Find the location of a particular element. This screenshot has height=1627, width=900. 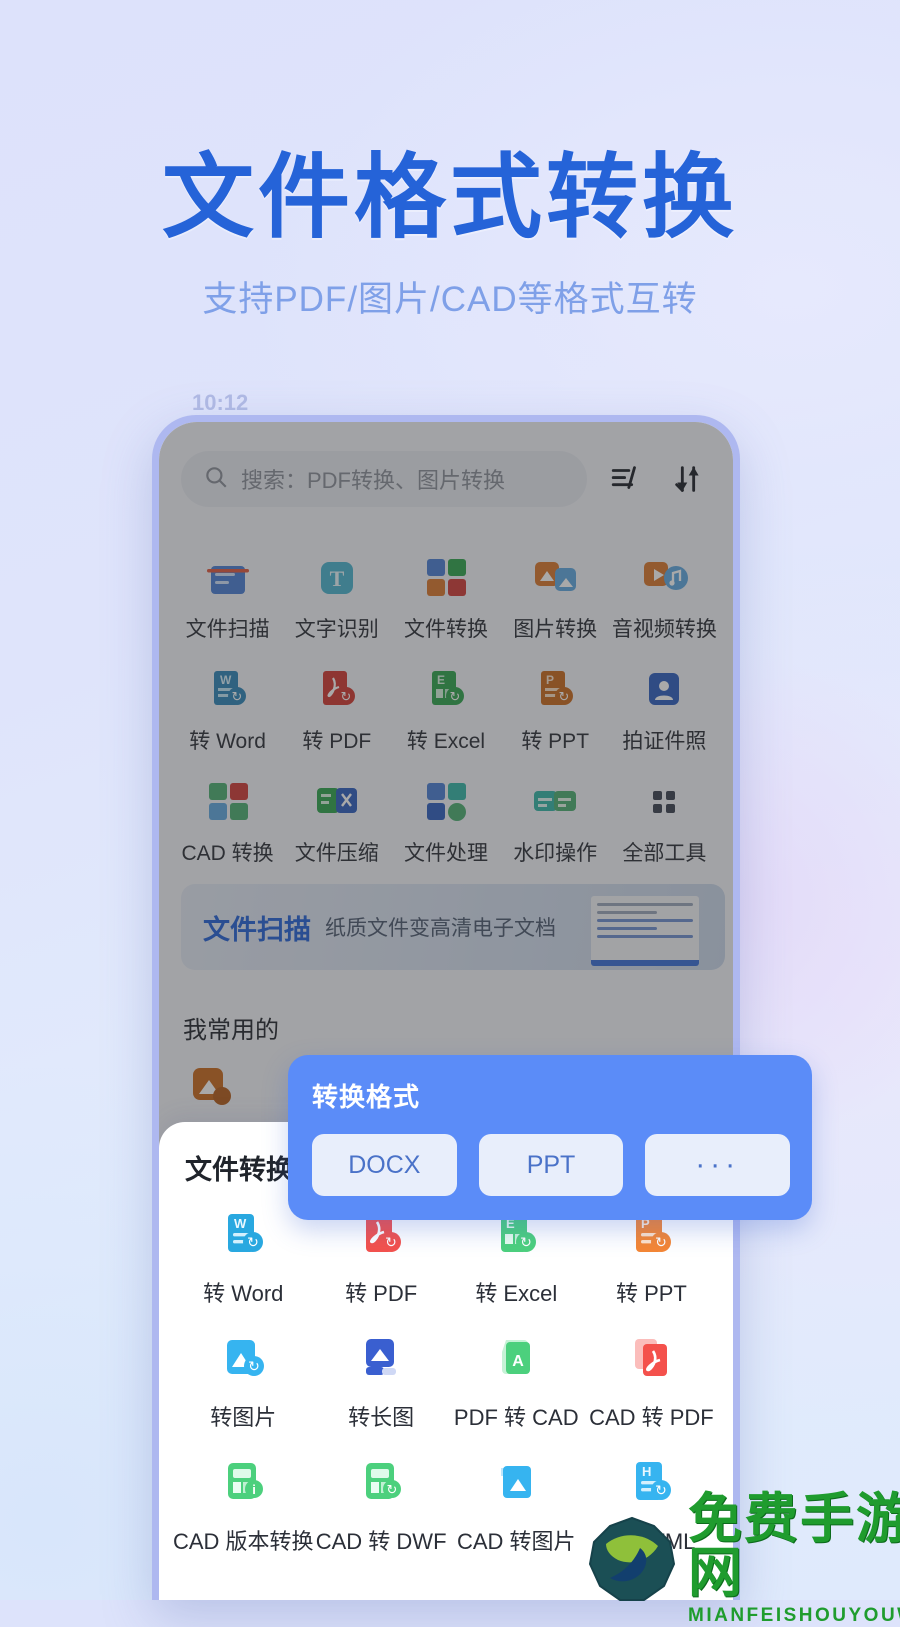

sheet-item: CAD 转 PDF is located at coordinates (651, 1381).